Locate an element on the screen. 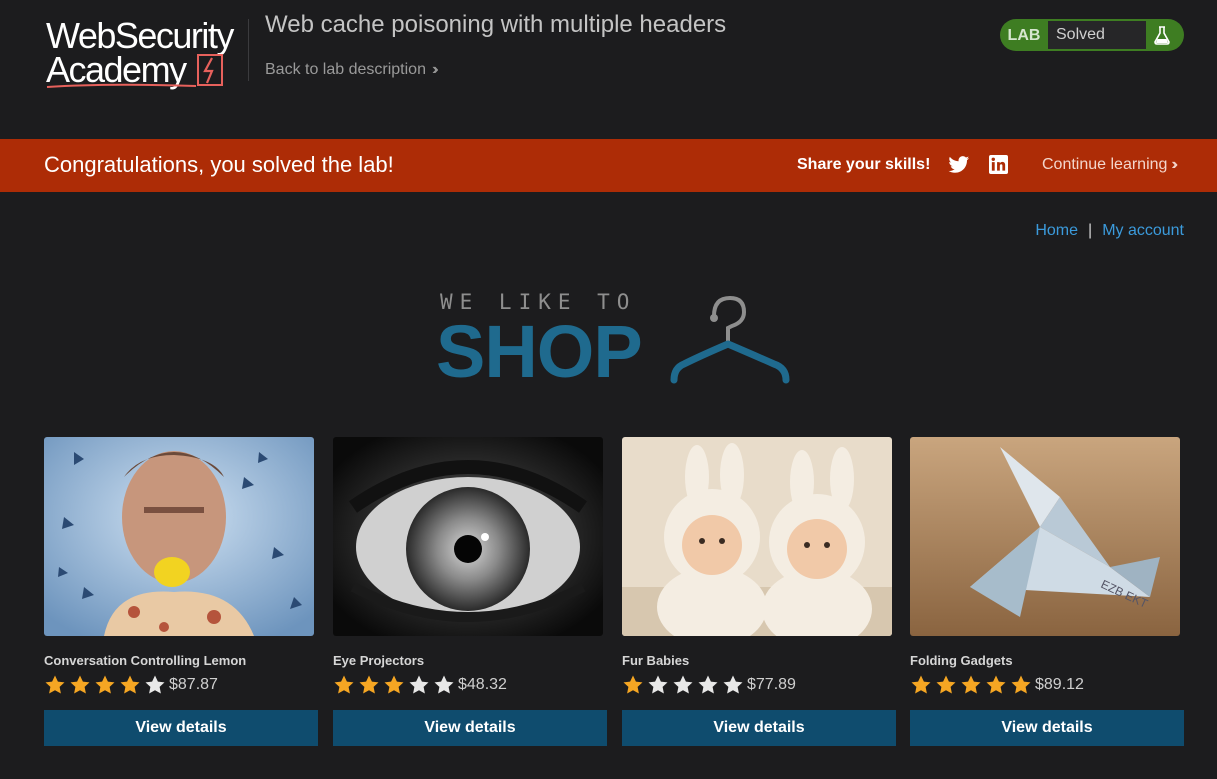 Image resolution: width=1217 pixels, height=779 pixels. product-price: $48.32 is located at coordinates (482, 684).